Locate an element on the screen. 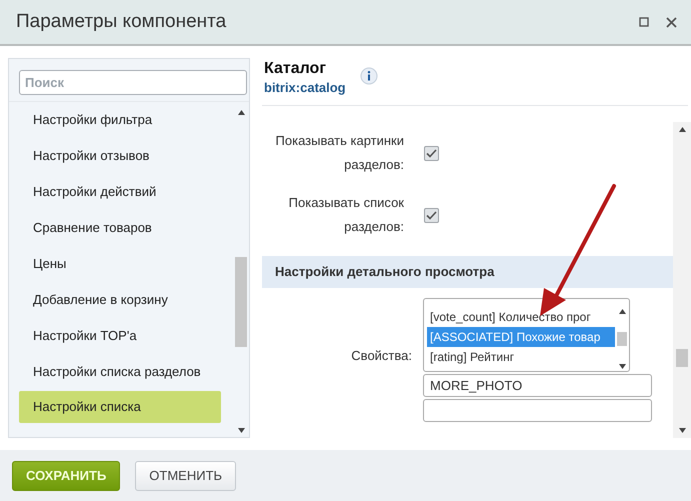 The height and width of the screenshot is (501, 691). sidebar-item: Цены is located at coordinates (120, 264).